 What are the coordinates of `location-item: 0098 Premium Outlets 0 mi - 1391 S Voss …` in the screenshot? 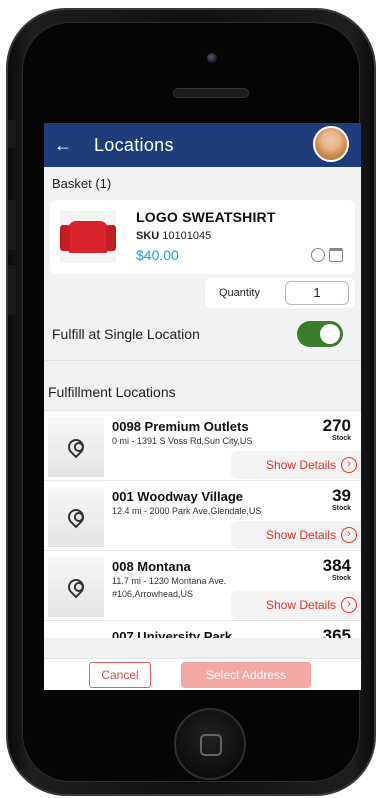 It's located at (202, 446).